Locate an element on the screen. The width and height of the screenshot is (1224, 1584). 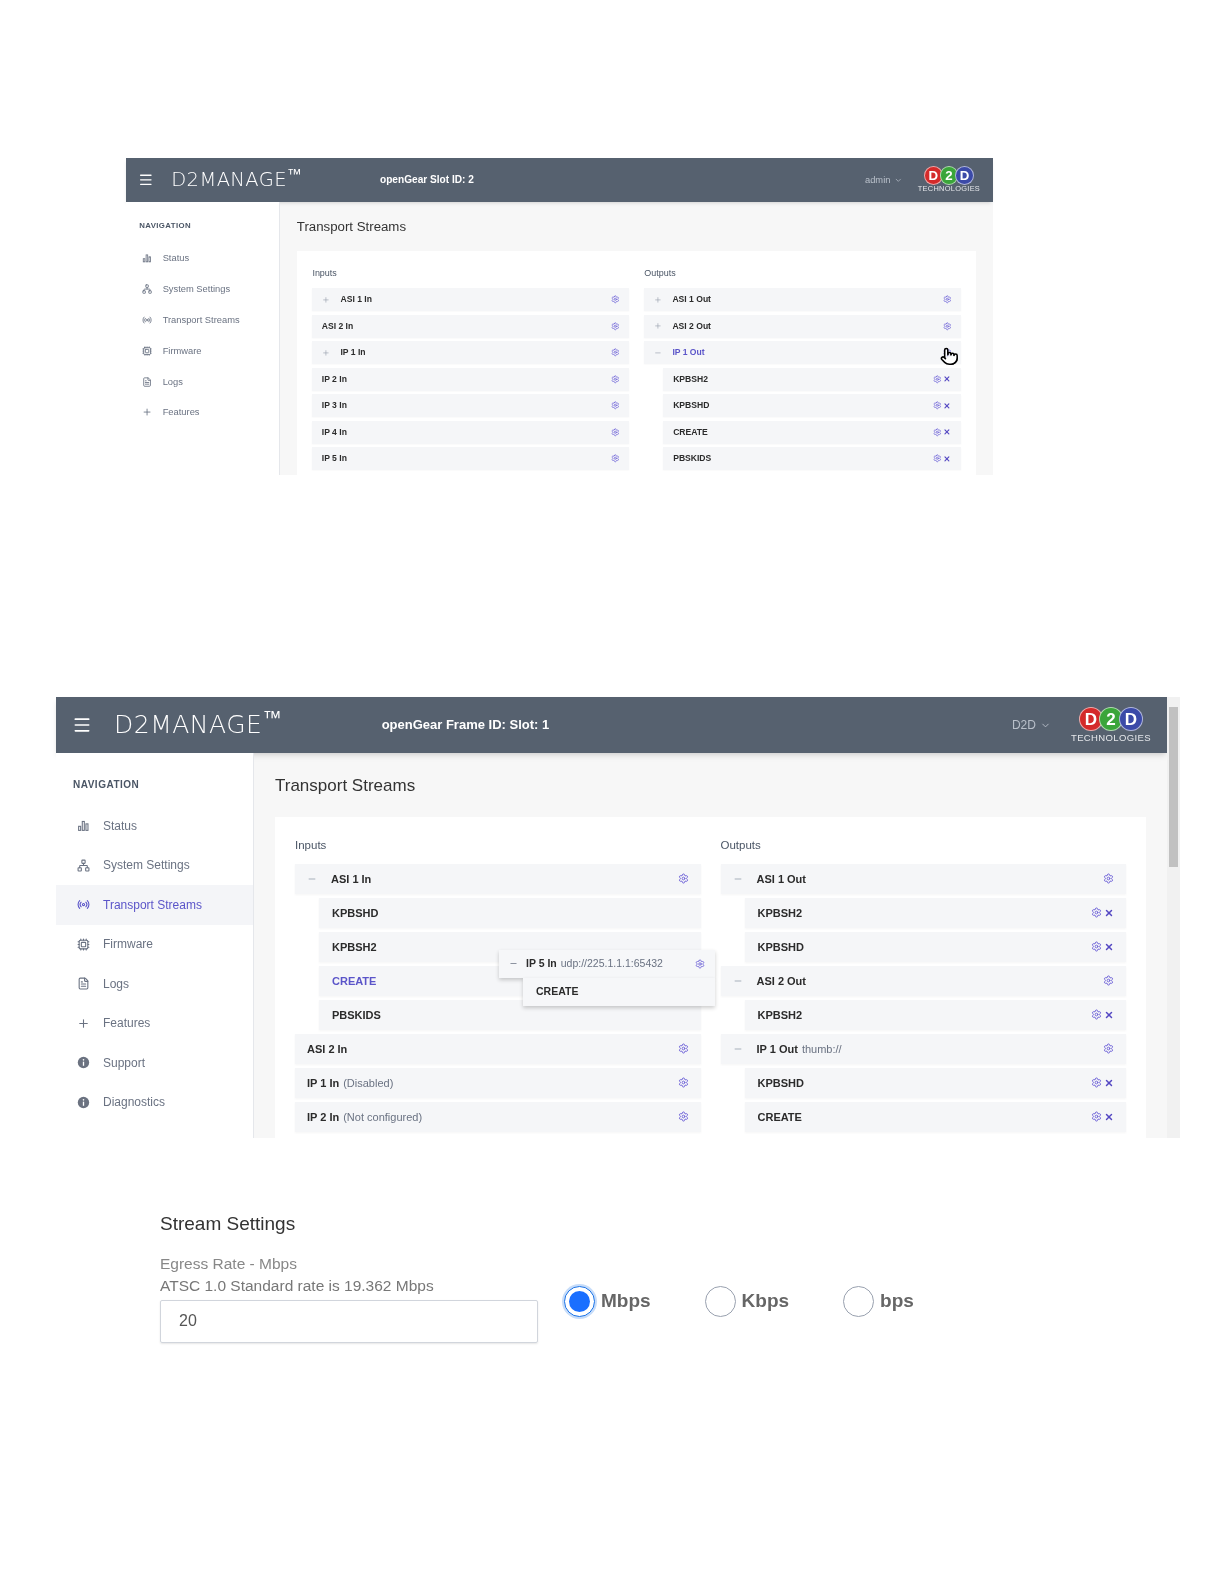
stream-note: (Not configured) is located at coordinates (383, 1117).